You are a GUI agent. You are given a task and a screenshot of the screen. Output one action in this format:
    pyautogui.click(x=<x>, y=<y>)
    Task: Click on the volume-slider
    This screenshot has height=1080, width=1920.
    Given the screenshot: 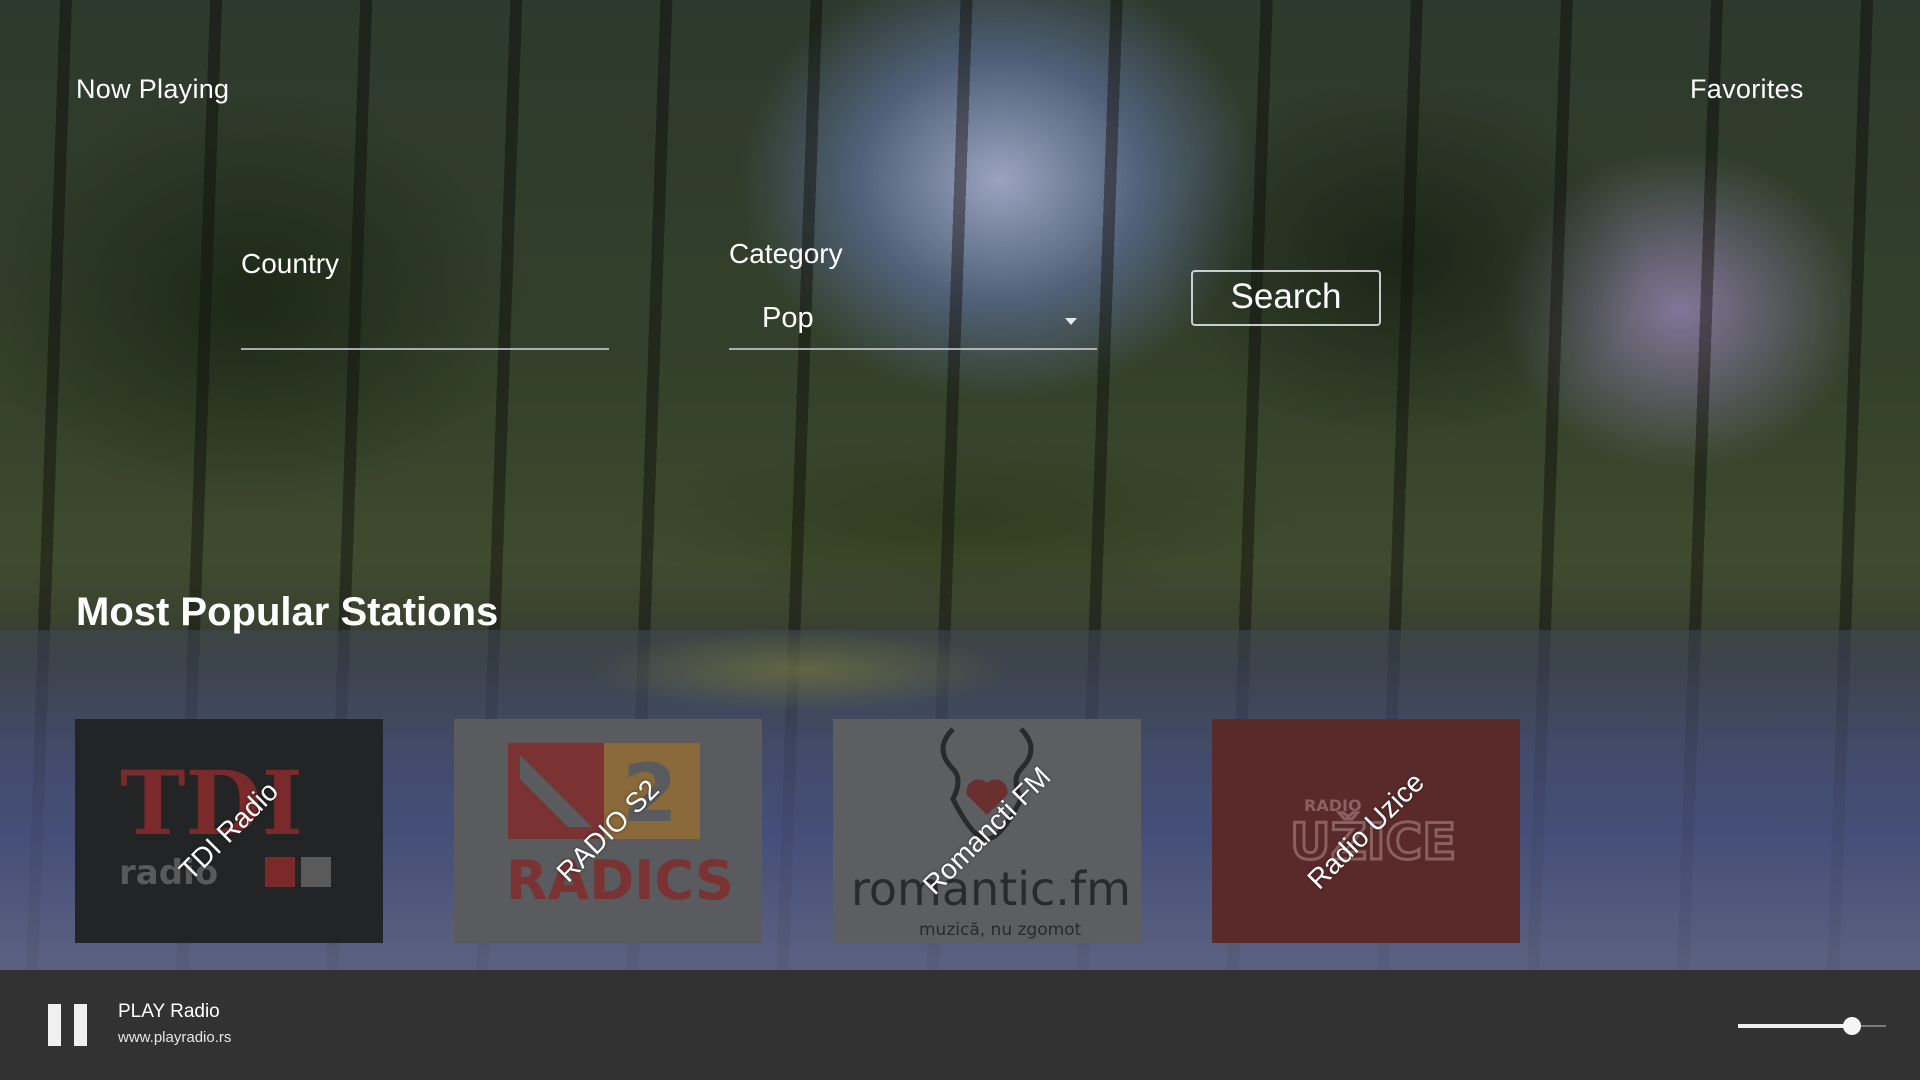 What is the action you would take?
    pyautogui.click(x=1812, y=1026)
    